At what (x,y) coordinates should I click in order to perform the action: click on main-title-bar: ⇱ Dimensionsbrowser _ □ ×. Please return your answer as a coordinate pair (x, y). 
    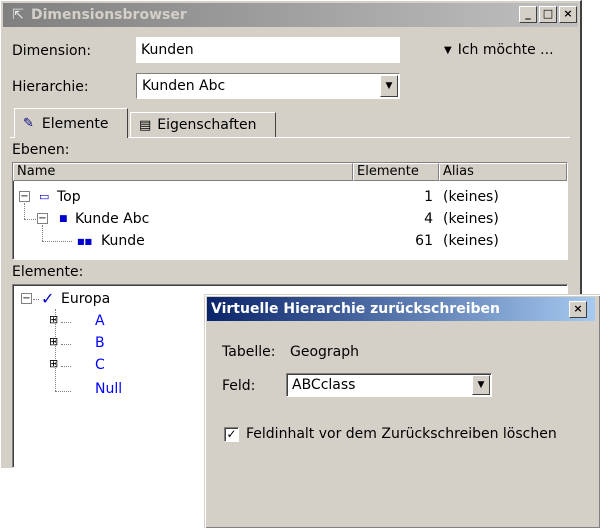
    Looking at the image, I should click on (290, 15).